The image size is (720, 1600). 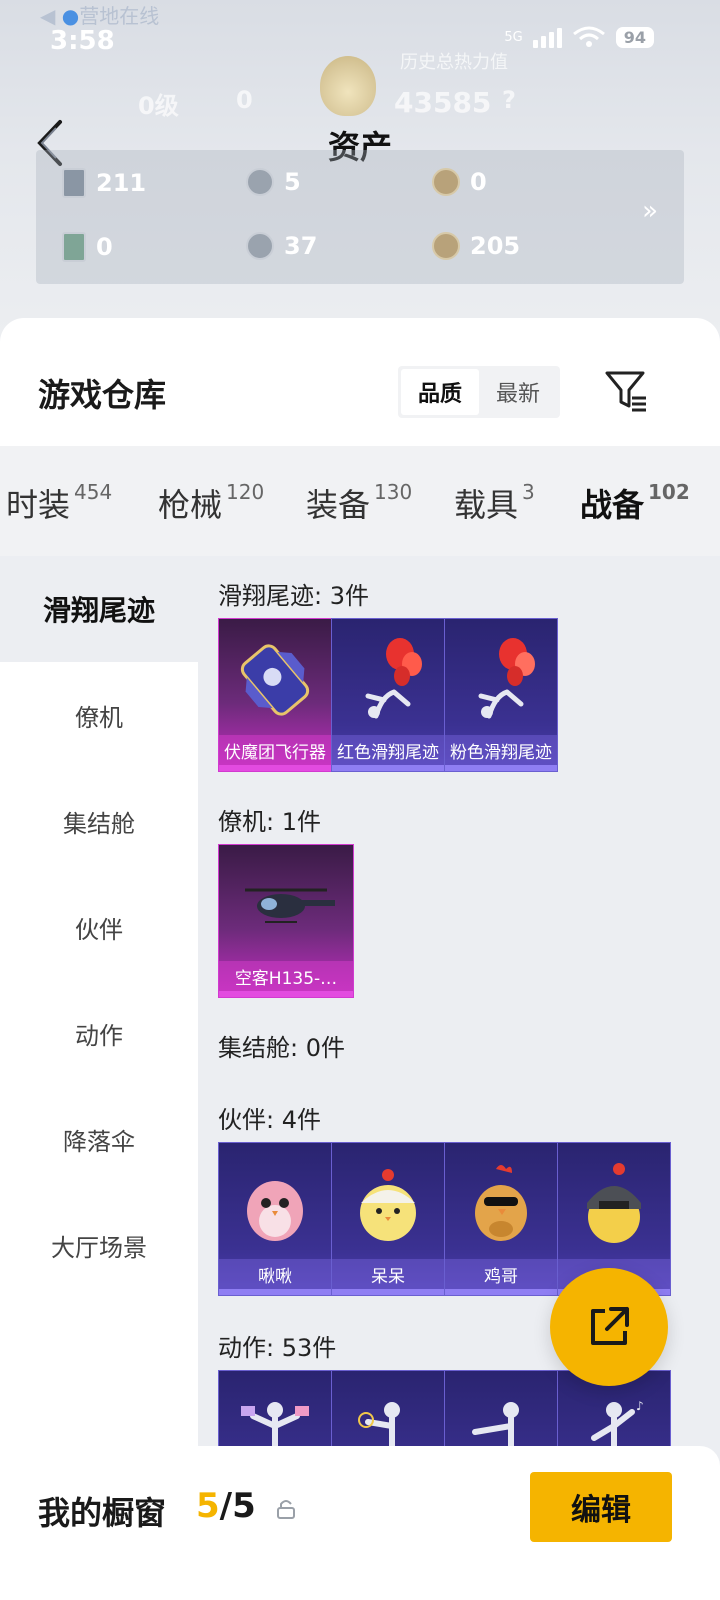 I want to click on tab-count: 3, so click(x=528, y=492).